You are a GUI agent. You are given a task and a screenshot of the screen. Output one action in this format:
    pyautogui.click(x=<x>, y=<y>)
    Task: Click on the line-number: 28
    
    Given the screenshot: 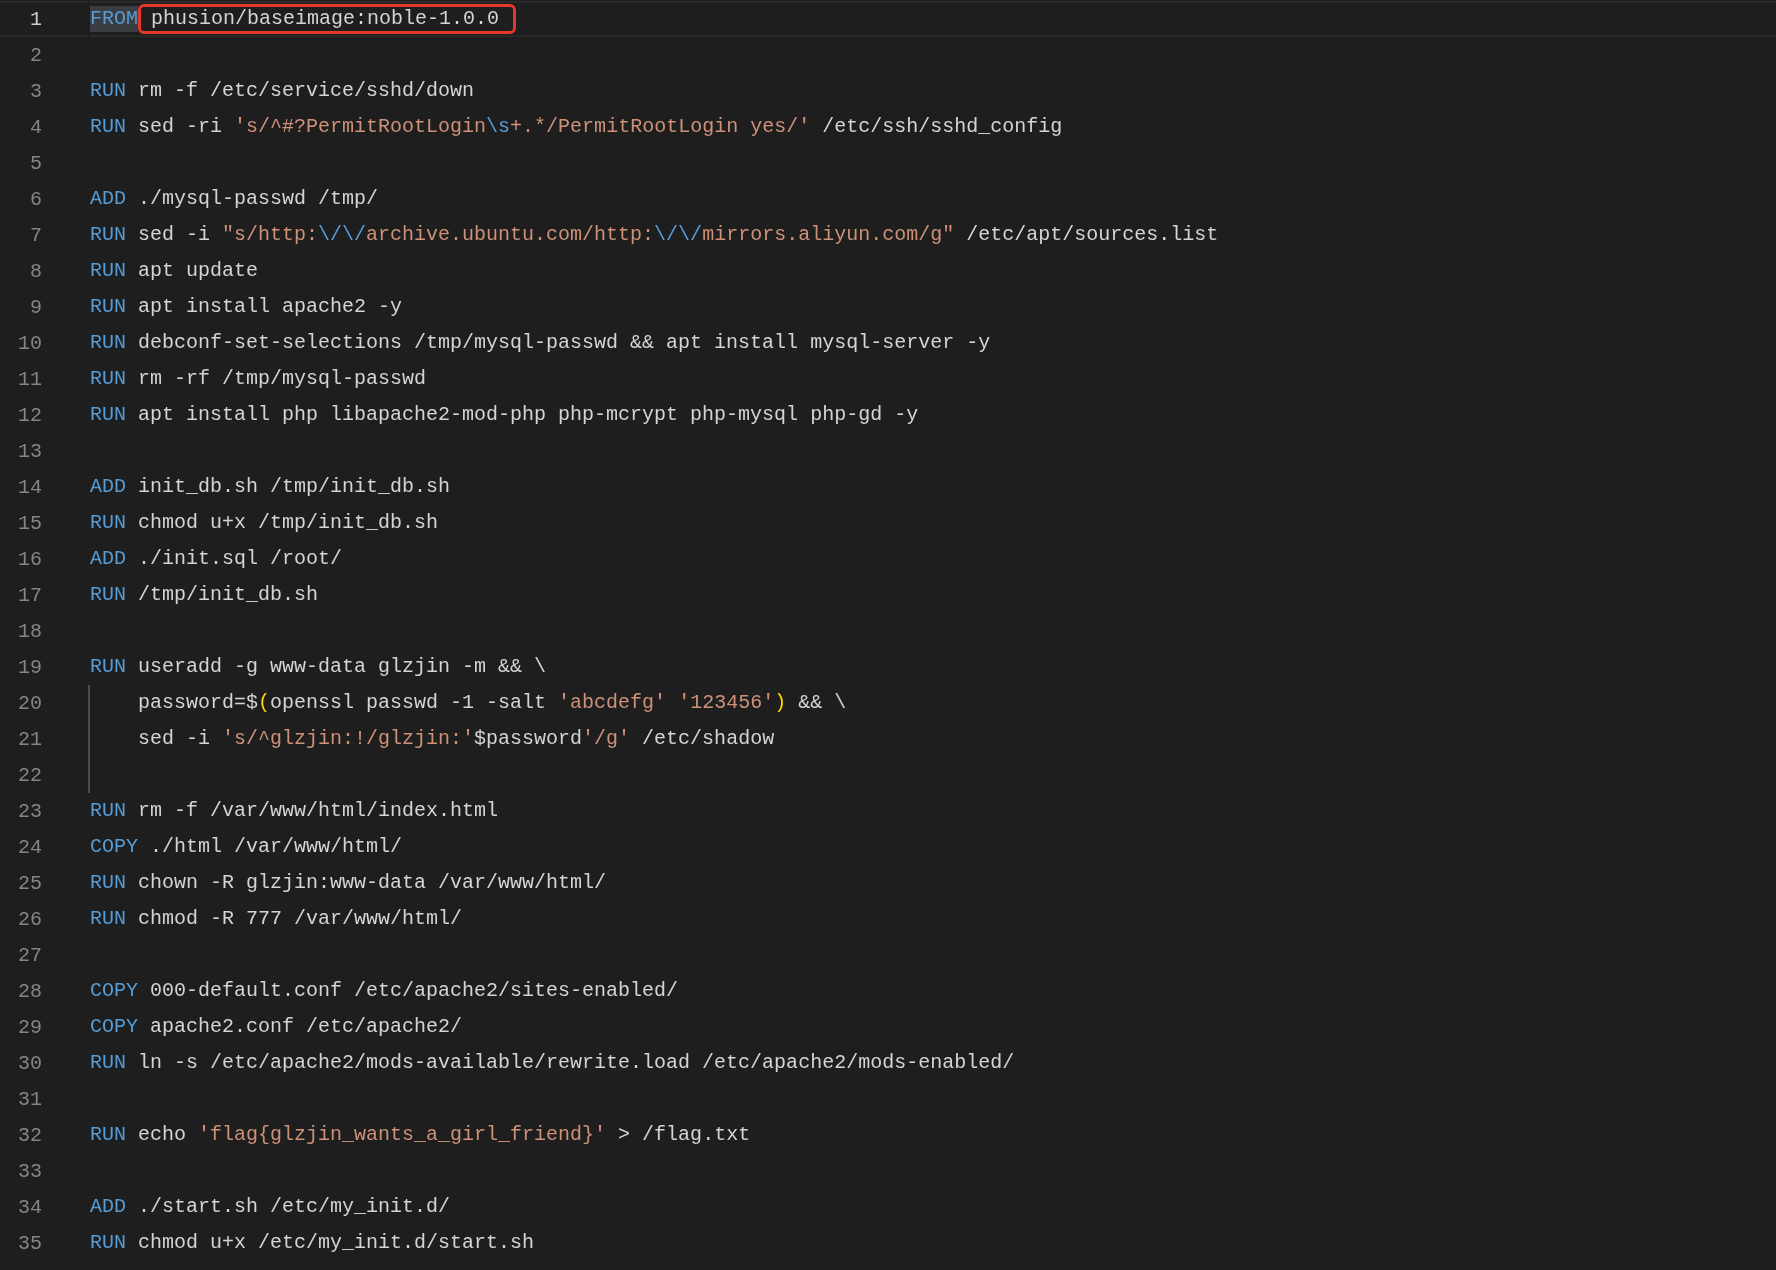 What is the action you would take?
    pyautogui.click(x=29, y=991)
    